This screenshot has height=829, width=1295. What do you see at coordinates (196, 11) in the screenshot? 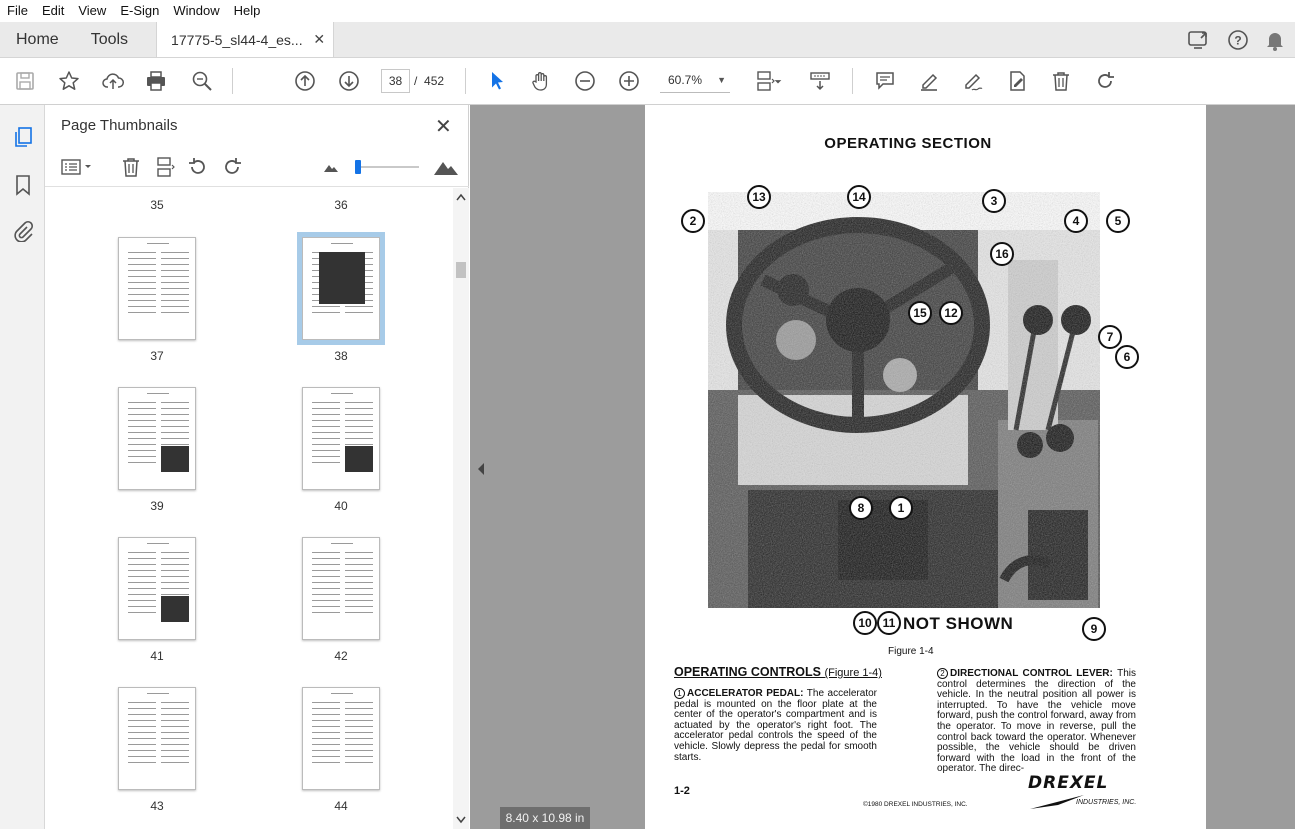
I see `menu-window: Window` at bounding box center [196, 11].